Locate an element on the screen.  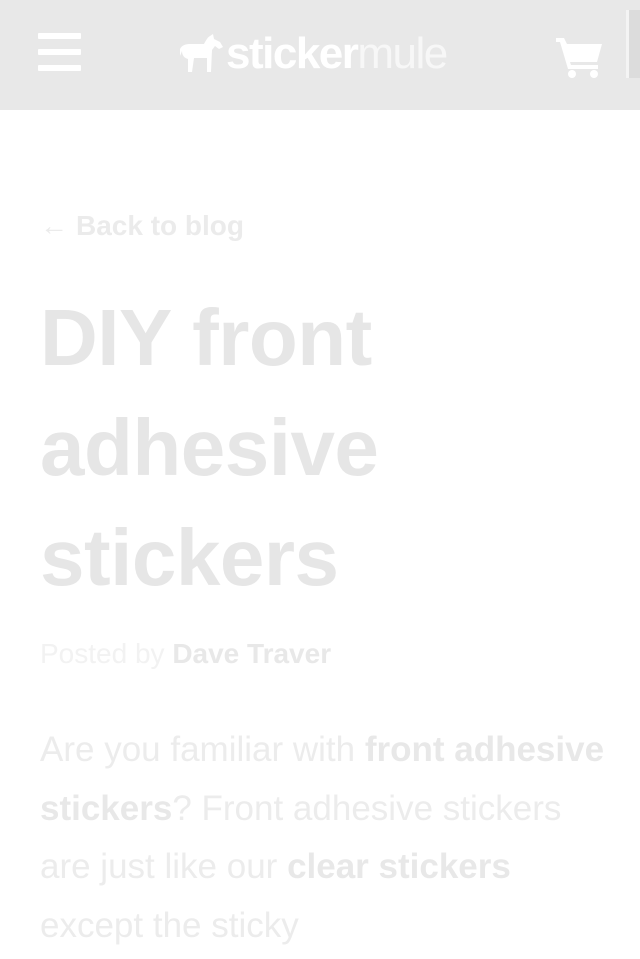
mule-silhouette-icon is located at coordinates (201, 53).